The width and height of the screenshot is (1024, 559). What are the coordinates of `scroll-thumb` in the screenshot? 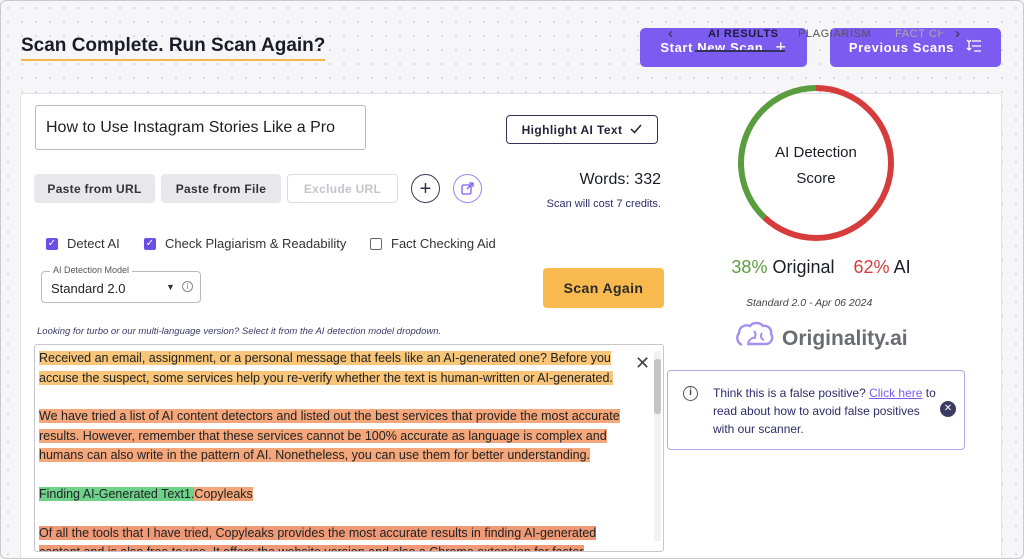 It's located at (657, 386).